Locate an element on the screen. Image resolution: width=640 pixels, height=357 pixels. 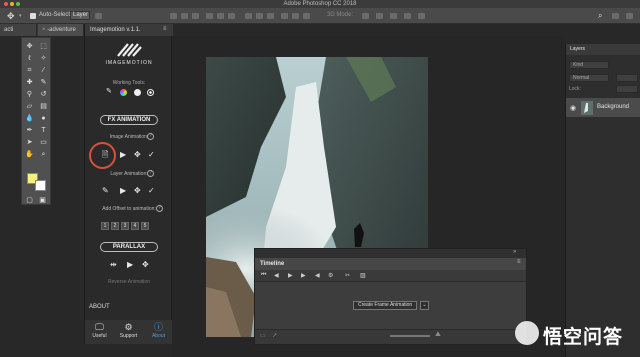
create-frame-animation-button: Create Frame Animation is located at coordinates (385, 305).